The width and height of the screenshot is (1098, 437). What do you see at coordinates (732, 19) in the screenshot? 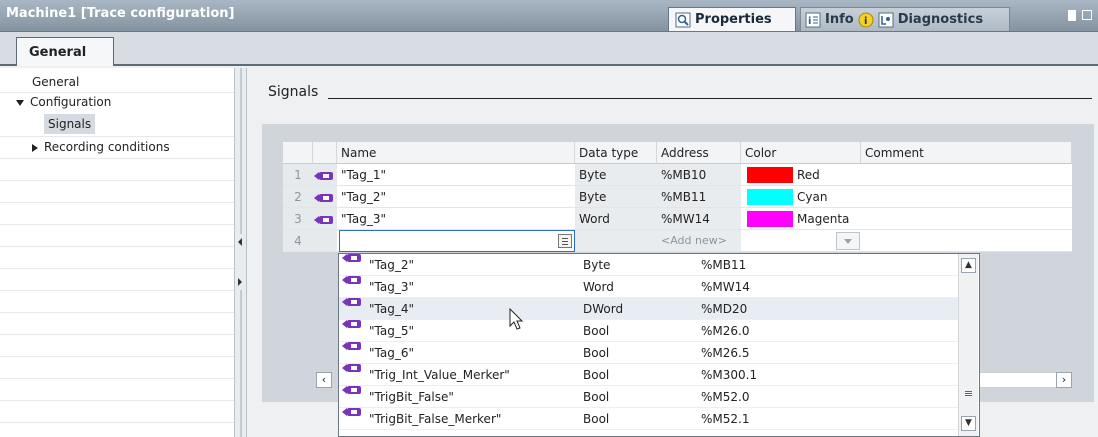
I see `tab-properties: Properties` at bounding box center [732, 19].